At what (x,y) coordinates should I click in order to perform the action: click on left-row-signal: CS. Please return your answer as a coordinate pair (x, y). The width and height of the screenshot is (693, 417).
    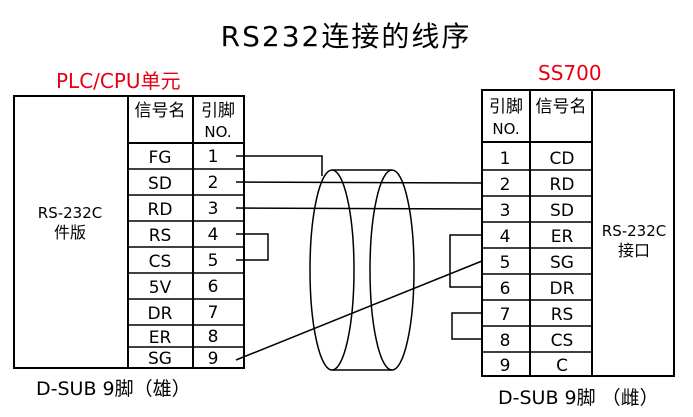
    Looking at the image, I should click on (160, 262).